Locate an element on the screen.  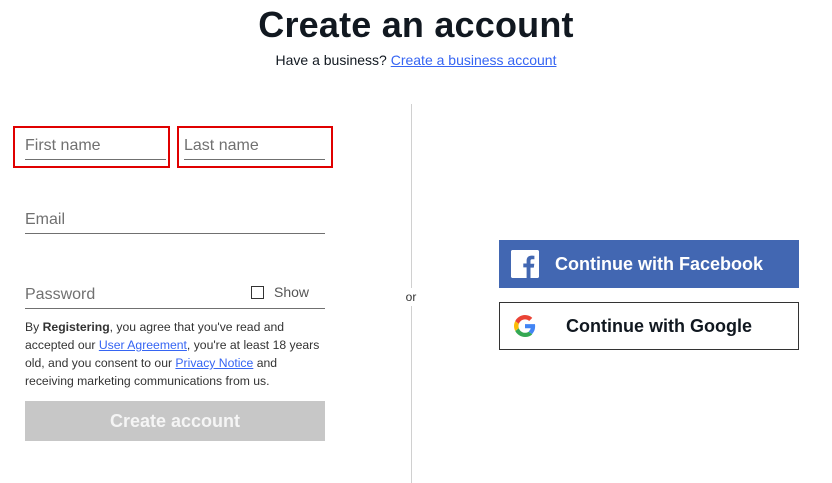
first-name-input is located at coordinates (95, 146).